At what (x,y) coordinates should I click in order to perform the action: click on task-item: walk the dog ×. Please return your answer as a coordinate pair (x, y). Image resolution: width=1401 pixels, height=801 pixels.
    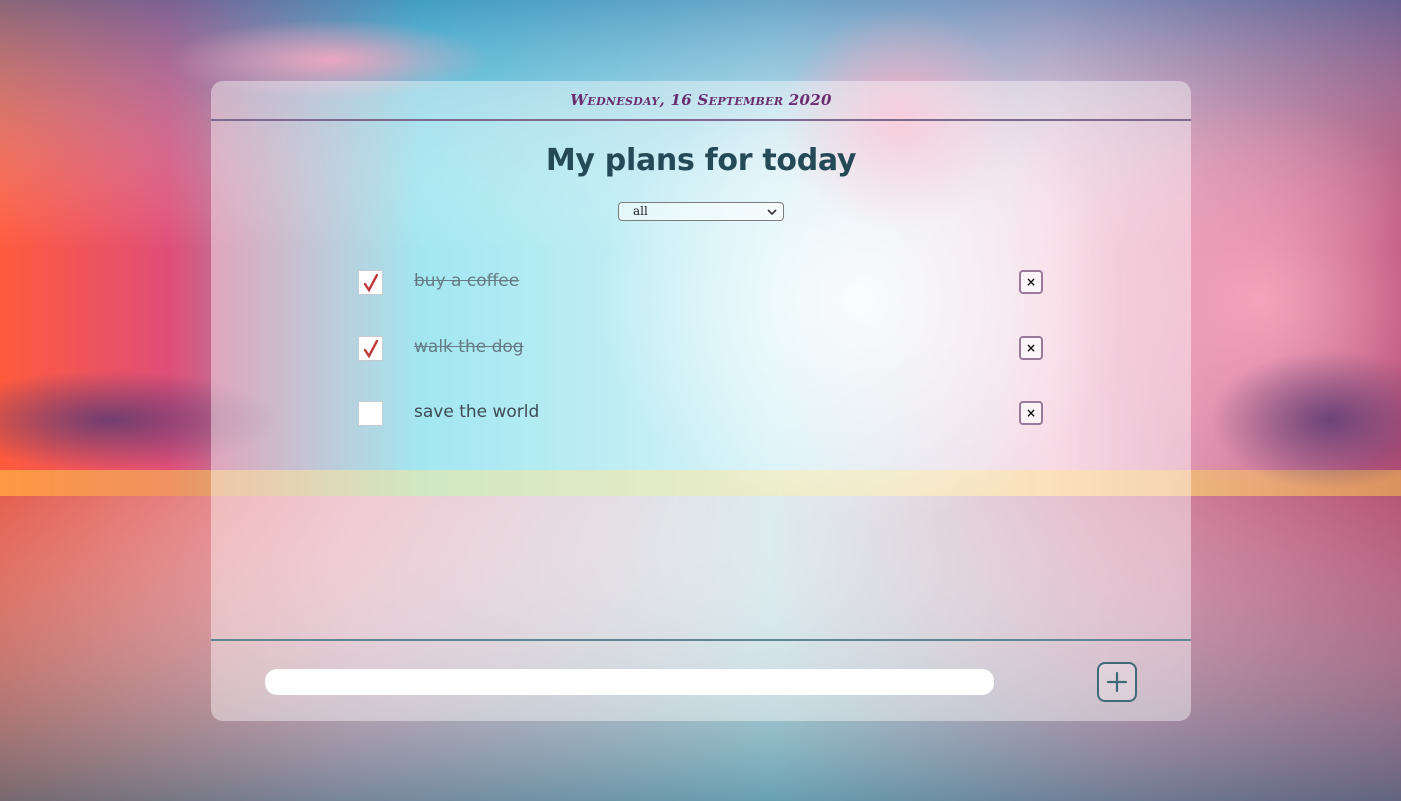
    Looking at the image, I should click on (703, 349).